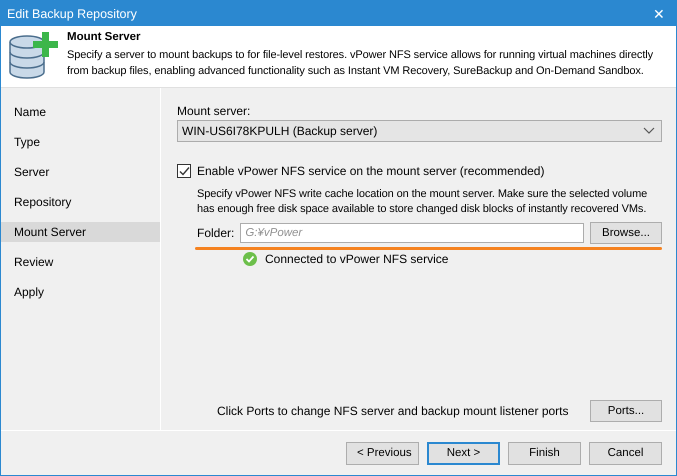  Describe the element at coordinates (184, 171) in the screenshot. I see `checkmark-icon` at that location.